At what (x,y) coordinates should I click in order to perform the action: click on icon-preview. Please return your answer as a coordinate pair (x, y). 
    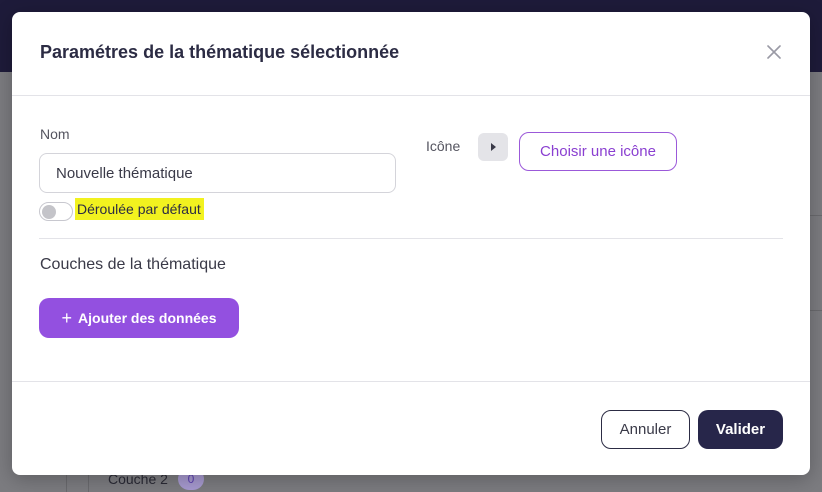
    Looking at the image, I should click on (493, 147).